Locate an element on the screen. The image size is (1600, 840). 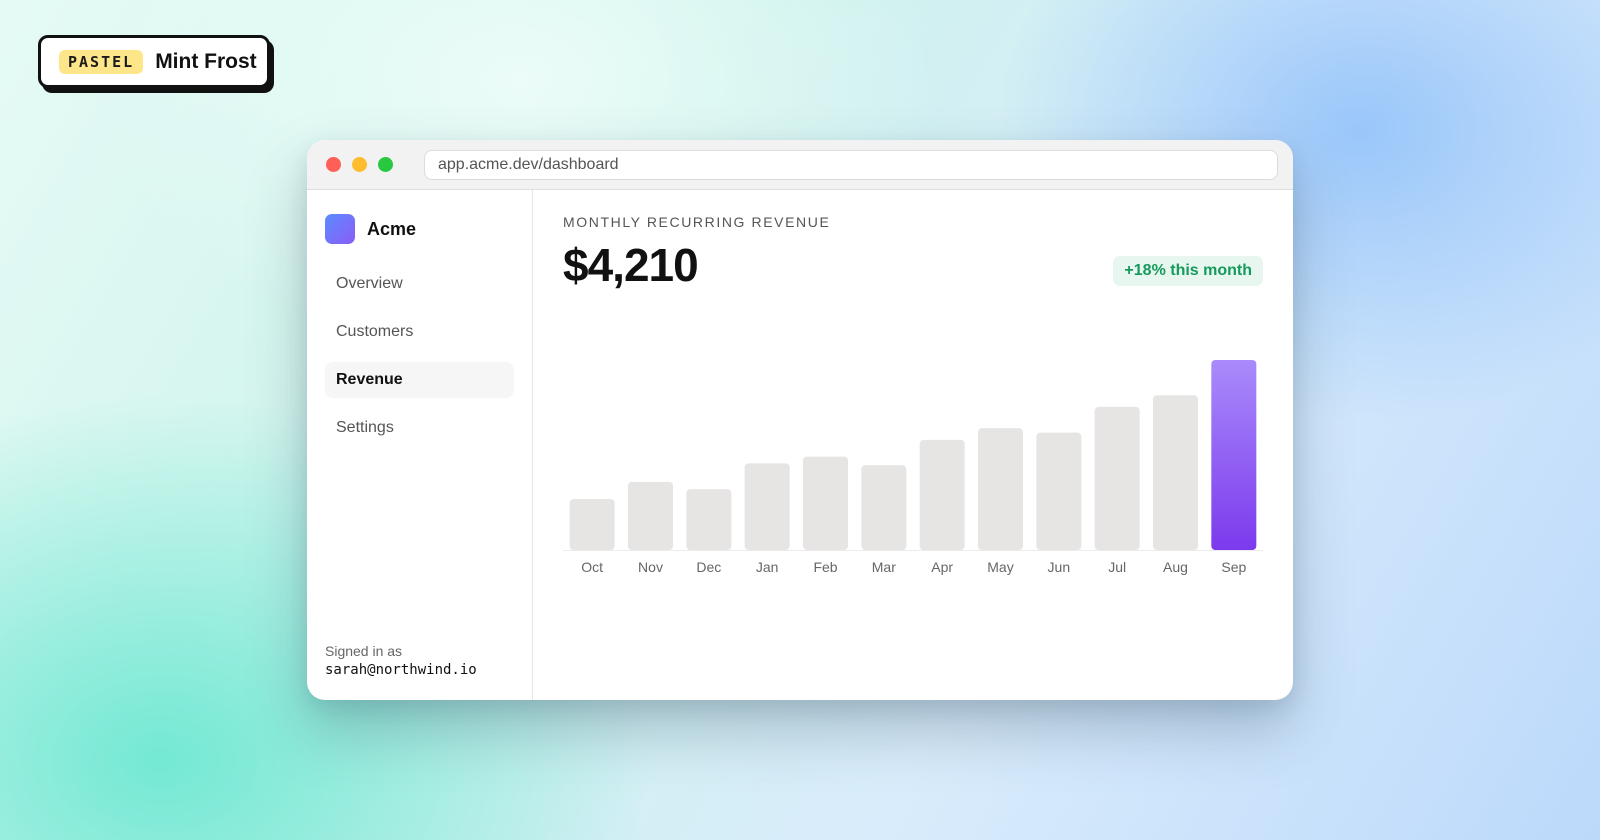
delta-badge: +18% this month is located at coordinates (1188, 271).